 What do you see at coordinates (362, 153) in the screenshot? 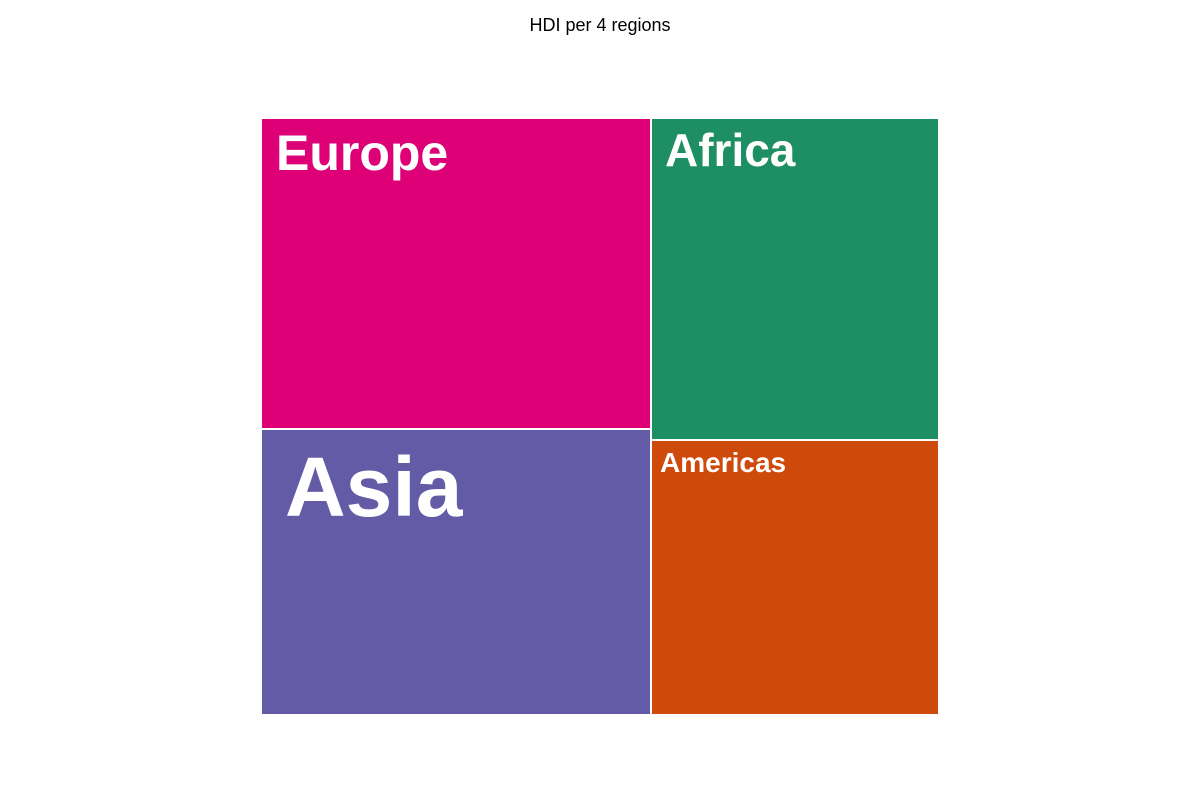
I see `treemap-label-europe: Europe` at bounding box center [362, 153].